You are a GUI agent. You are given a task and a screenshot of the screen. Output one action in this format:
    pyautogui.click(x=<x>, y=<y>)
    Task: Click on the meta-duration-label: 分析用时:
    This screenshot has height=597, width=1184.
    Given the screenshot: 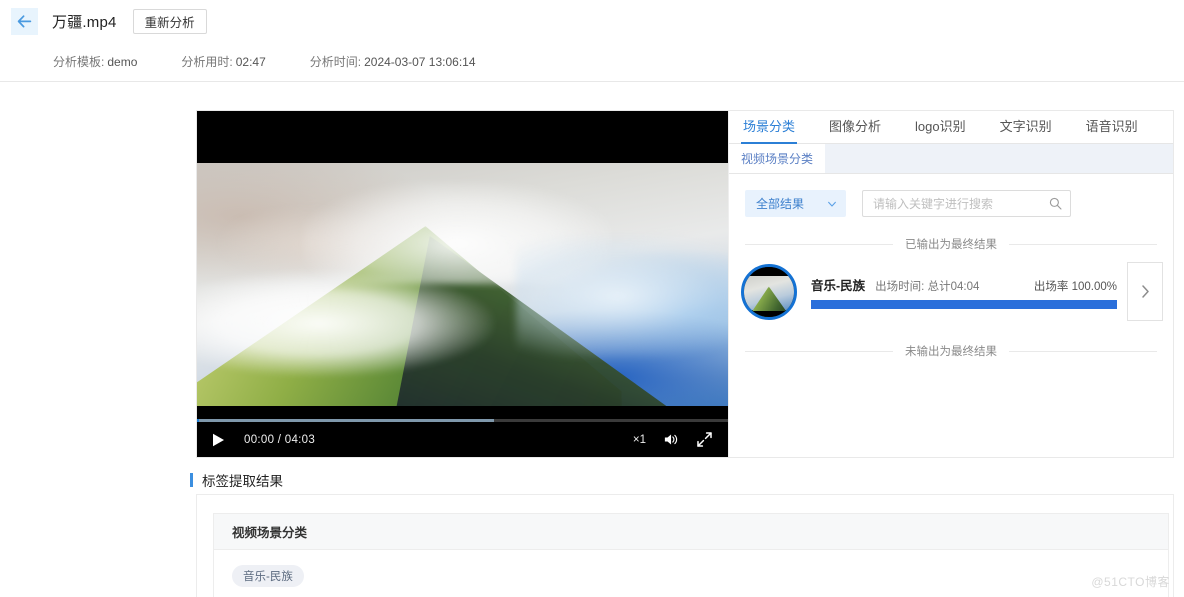 What is the action you would take?
    pyautogui.click(x=207, y=62)
    